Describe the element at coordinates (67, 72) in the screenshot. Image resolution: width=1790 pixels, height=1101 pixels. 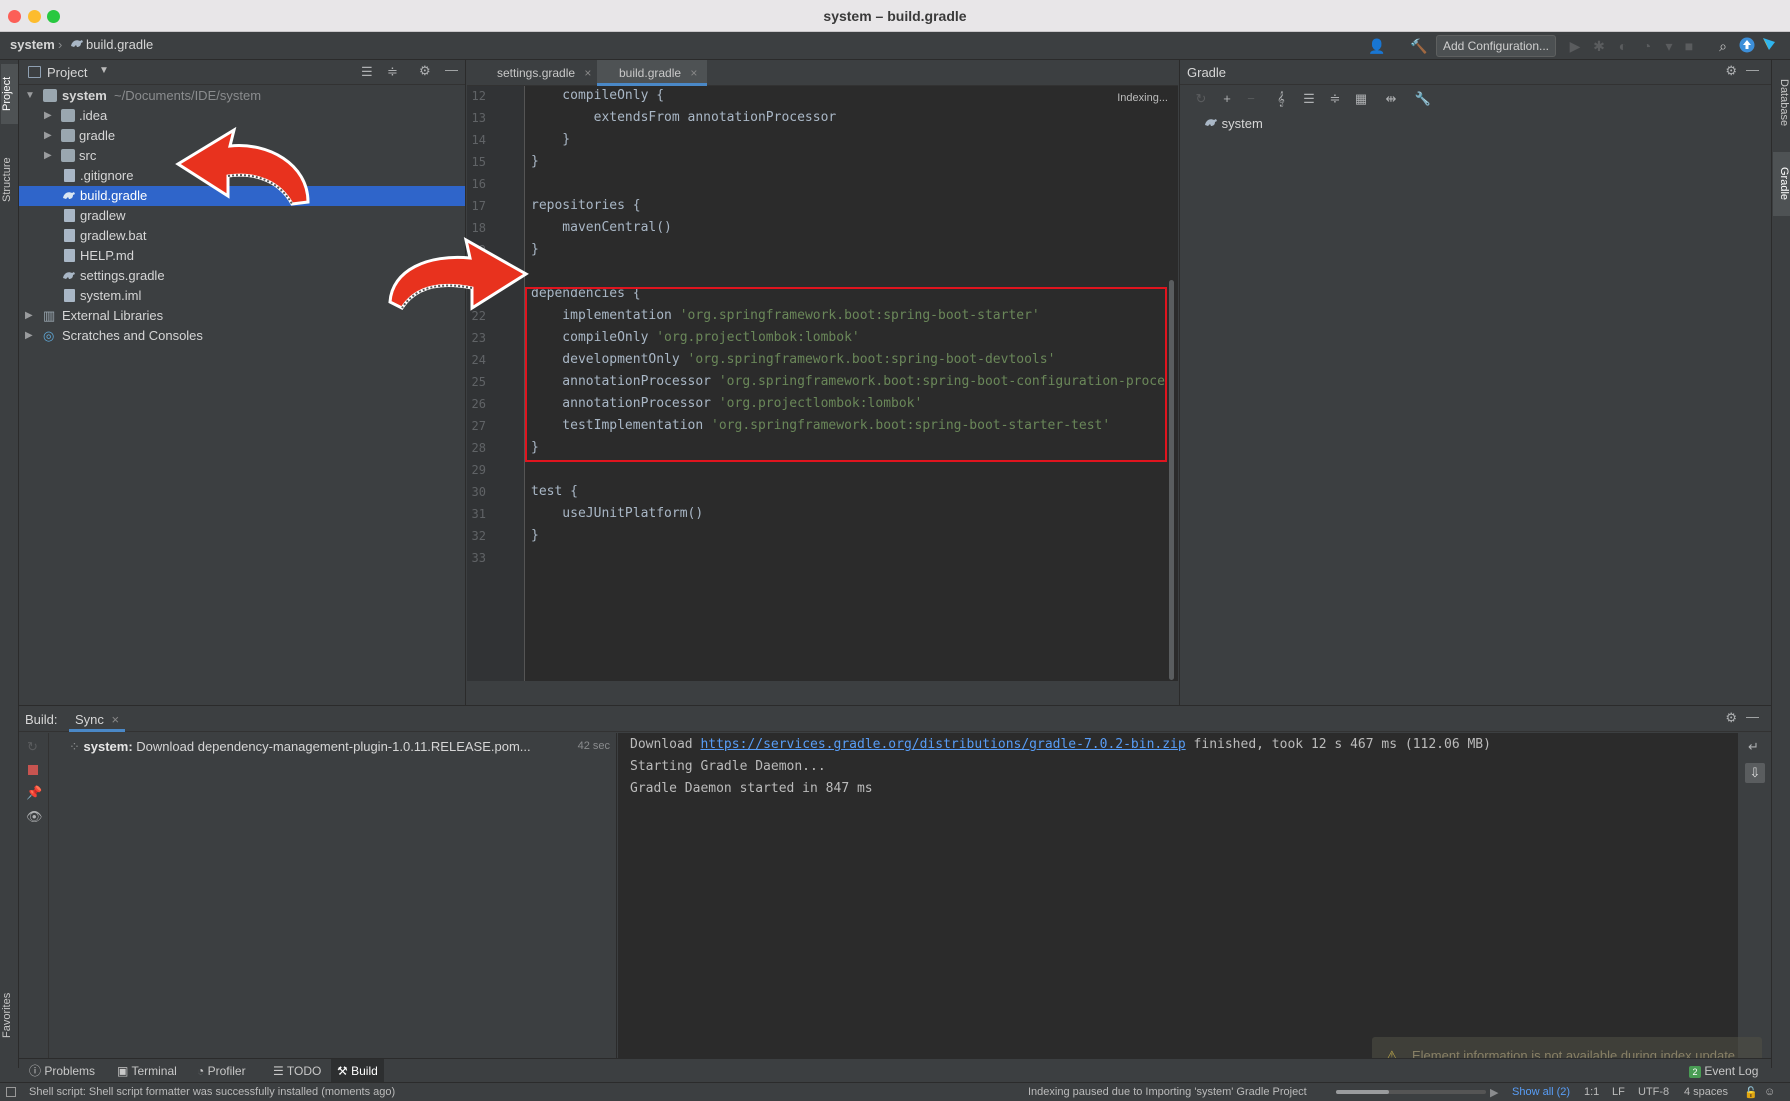
I see `project-view-title: Project` at that location.